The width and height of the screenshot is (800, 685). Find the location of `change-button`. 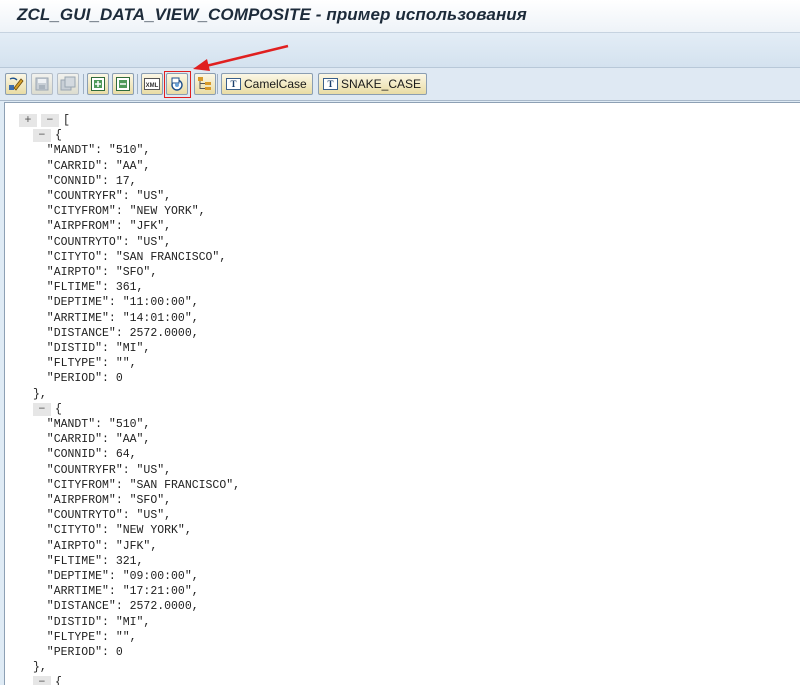

change-button is located at coordinates (16, 84).